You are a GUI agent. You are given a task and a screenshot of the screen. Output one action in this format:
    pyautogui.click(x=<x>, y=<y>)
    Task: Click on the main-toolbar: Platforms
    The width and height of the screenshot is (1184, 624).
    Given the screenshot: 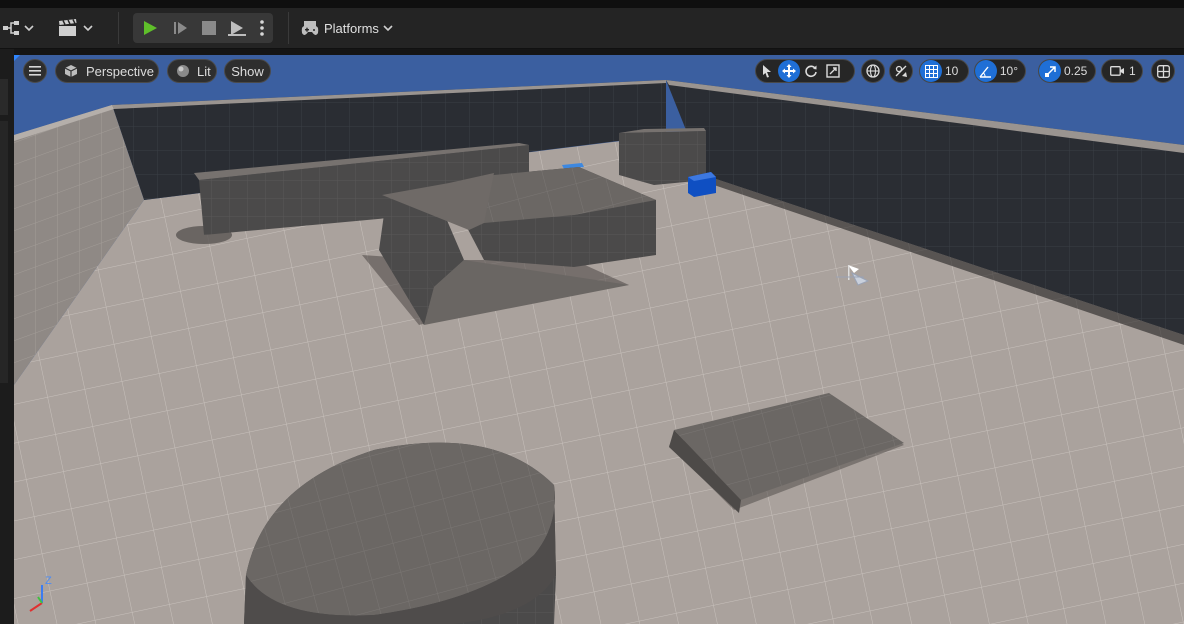 What is the action you would take?
    pyautogui.click(x=592, y=28)
    